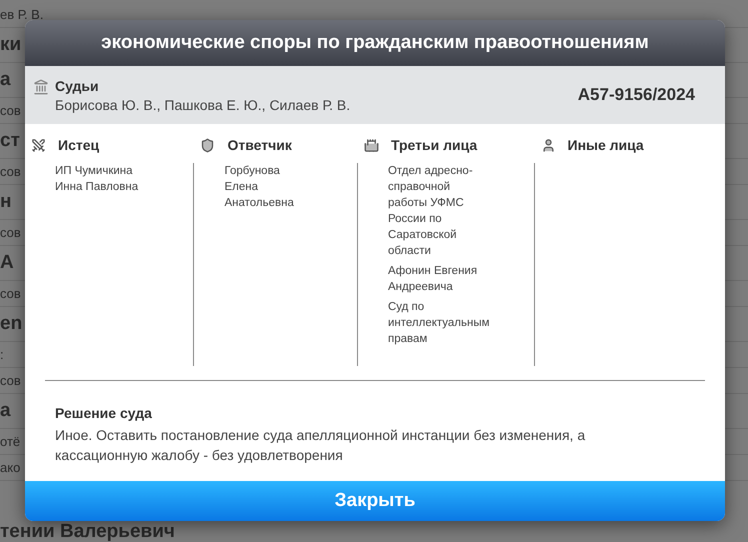 The width and height of the screenshot is (748, 542). Describe the element at coordinates (88, 532) in the screenshot. I see `background-text: тении Валерьевич` at that location.